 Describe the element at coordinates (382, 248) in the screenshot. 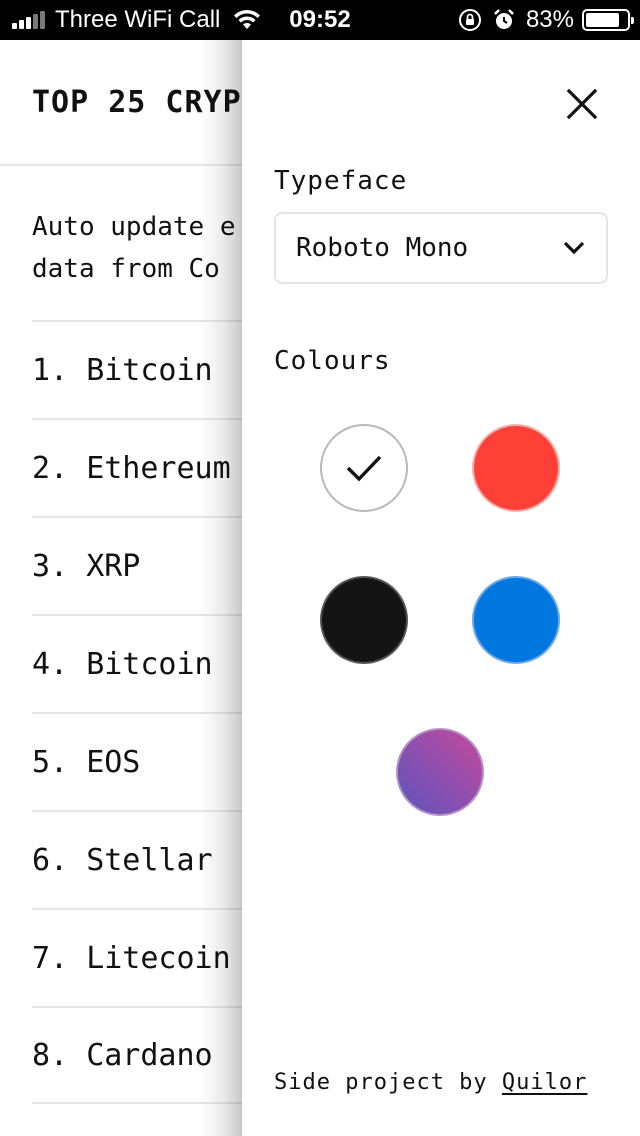

I see `typeface-value: Roboto Mono` at that location.